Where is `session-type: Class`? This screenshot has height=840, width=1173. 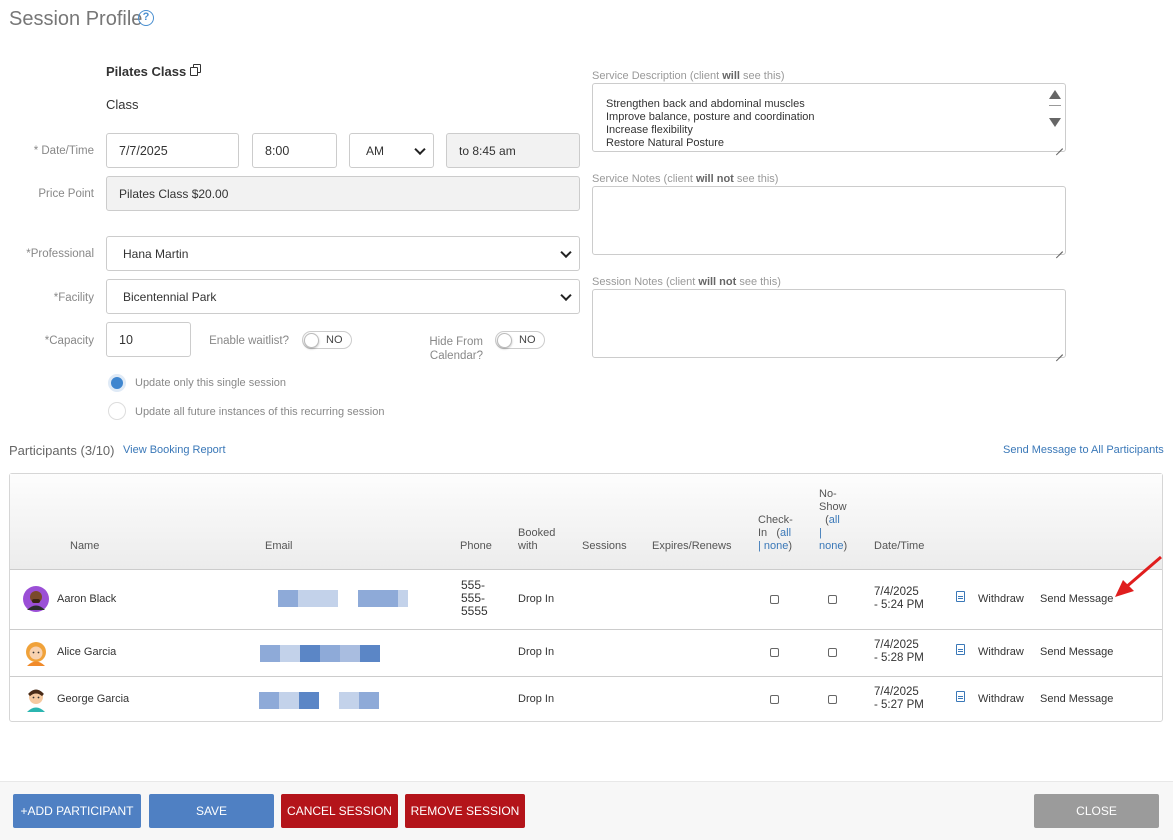 session-type: Class is located at coordinates (122, 104).